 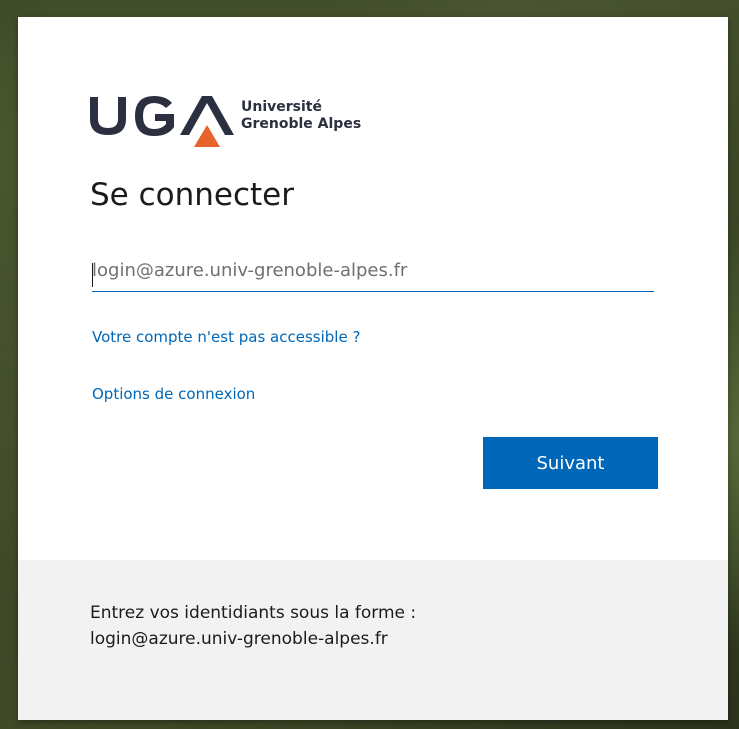 What do you see at coordinates (239, 639) in the screenshot?
I see `footer-line-2: login@azure.univ-grenoble-alpes.fr` at bounding box center [239, 639].